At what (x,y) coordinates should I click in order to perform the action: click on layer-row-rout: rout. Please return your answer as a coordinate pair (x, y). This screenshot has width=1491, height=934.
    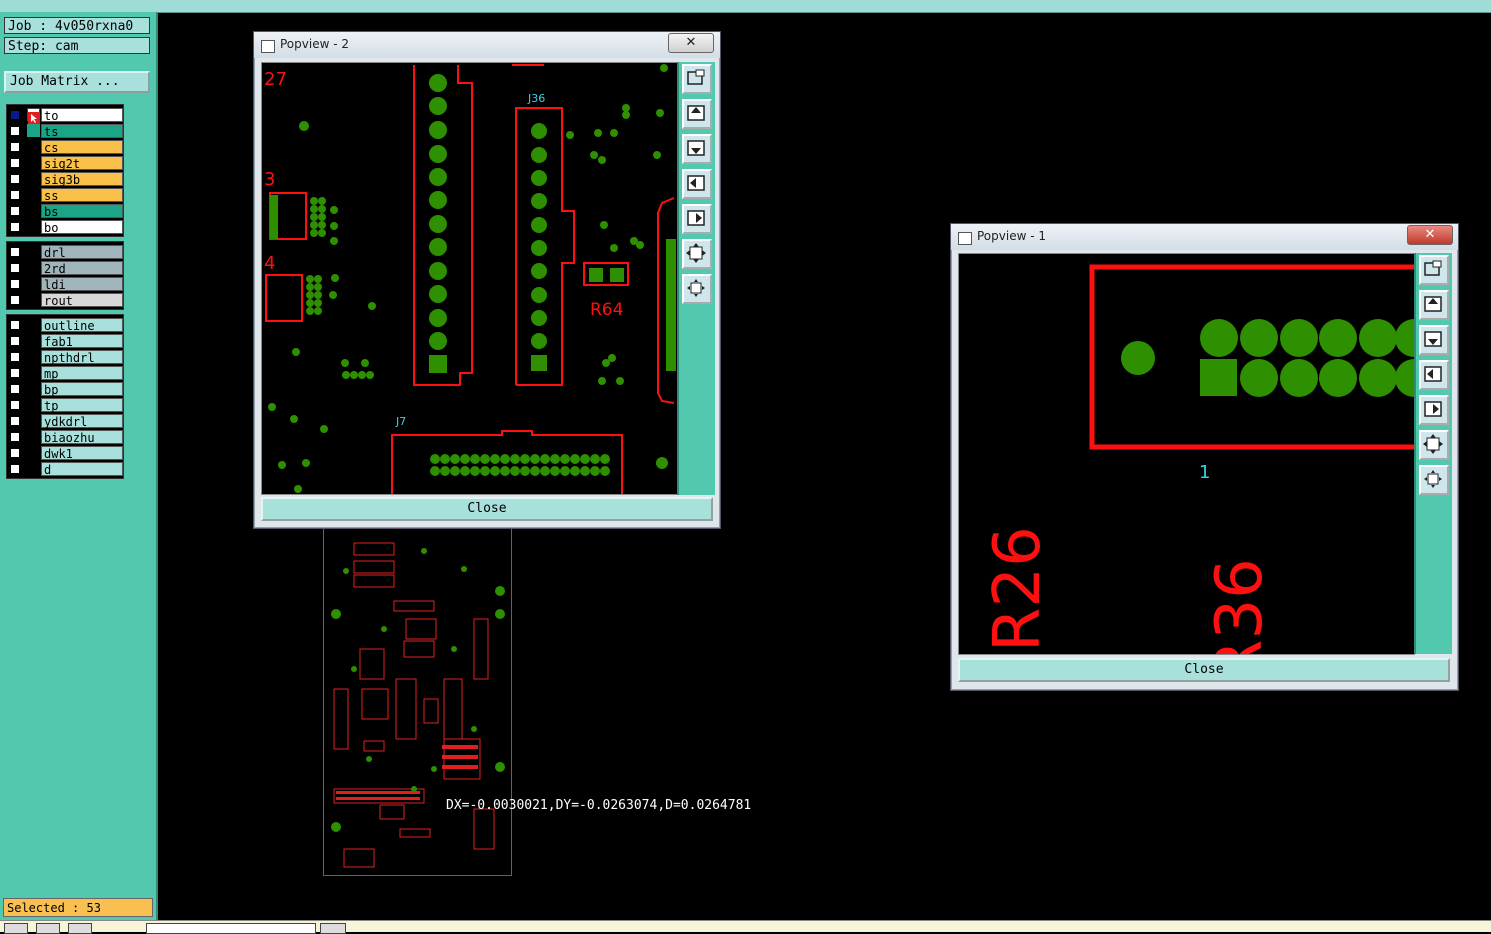
    Looking at the image, I should click on (65, 300).